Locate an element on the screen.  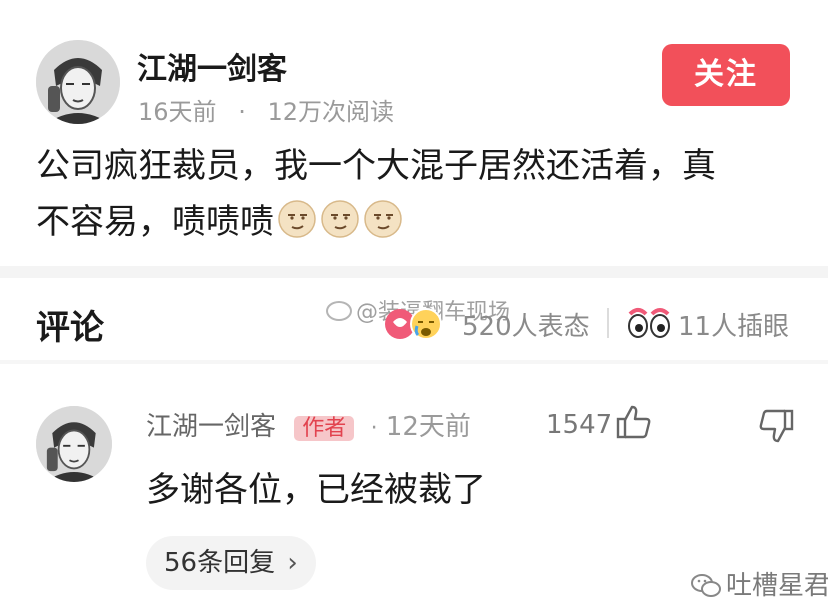
footer-brand: 吐槽星君 is located at coordinates (759, 586).